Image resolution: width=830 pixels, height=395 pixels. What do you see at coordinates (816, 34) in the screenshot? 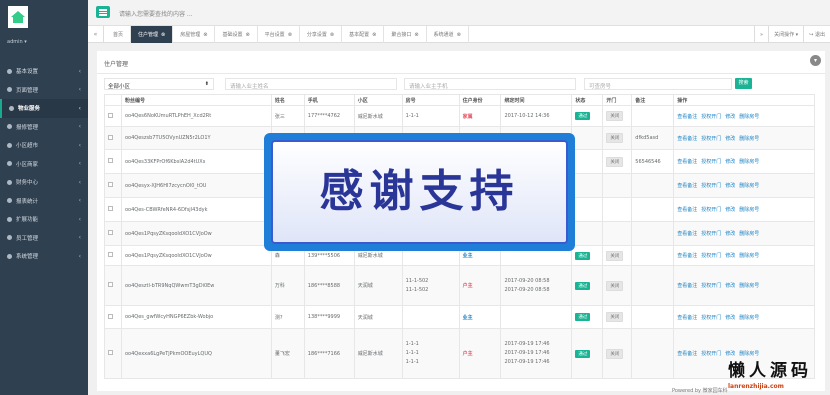
I see `exit-button: ↪ 退出` at bounding box center [816, 34].